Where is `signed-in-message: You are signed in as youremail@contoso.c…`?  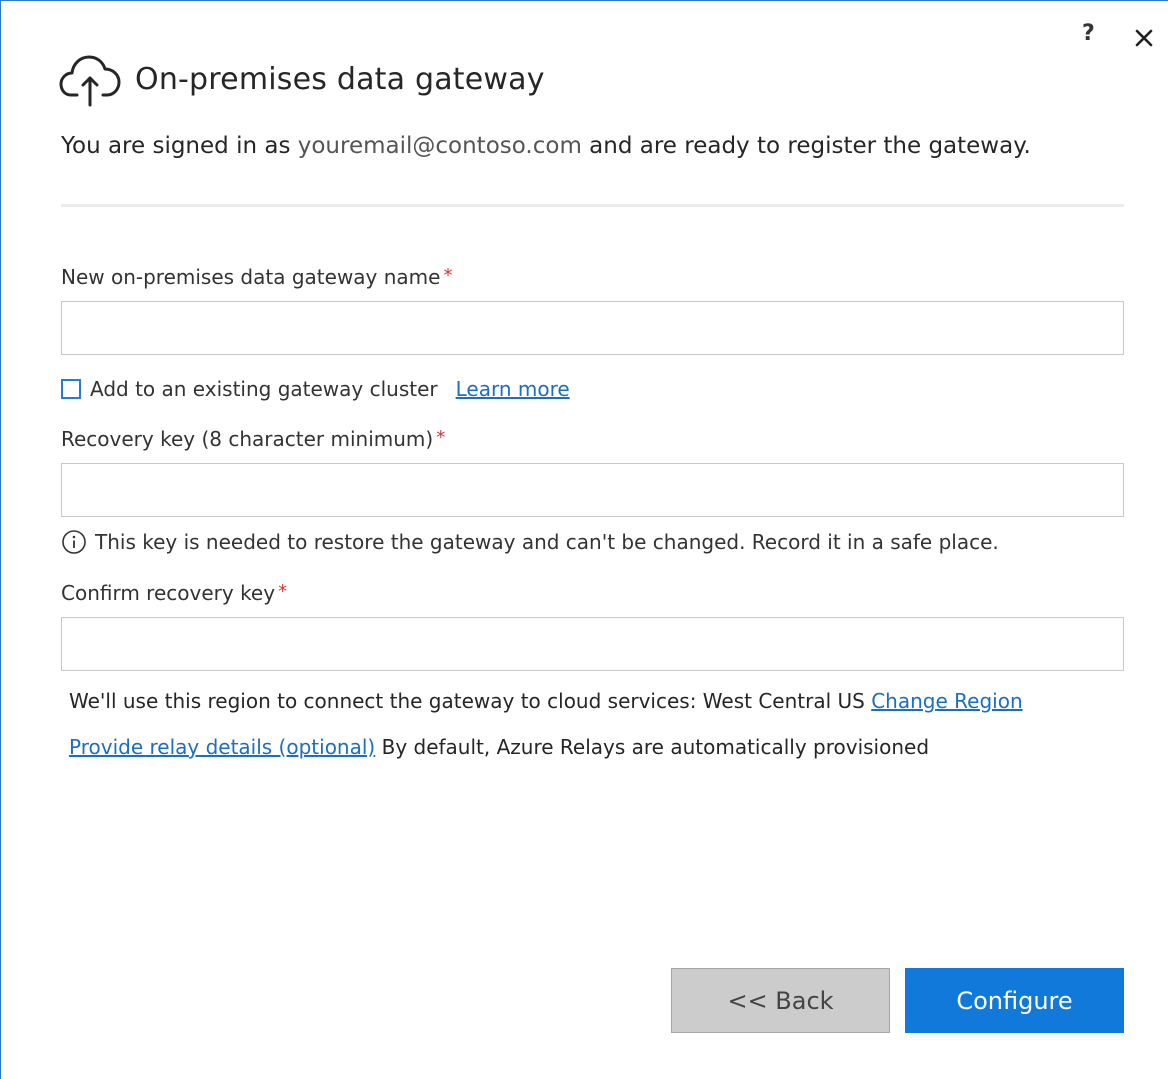
signed-in-message: You are signed in as youremail@contoso.c… is located at coordinates (586, 146).